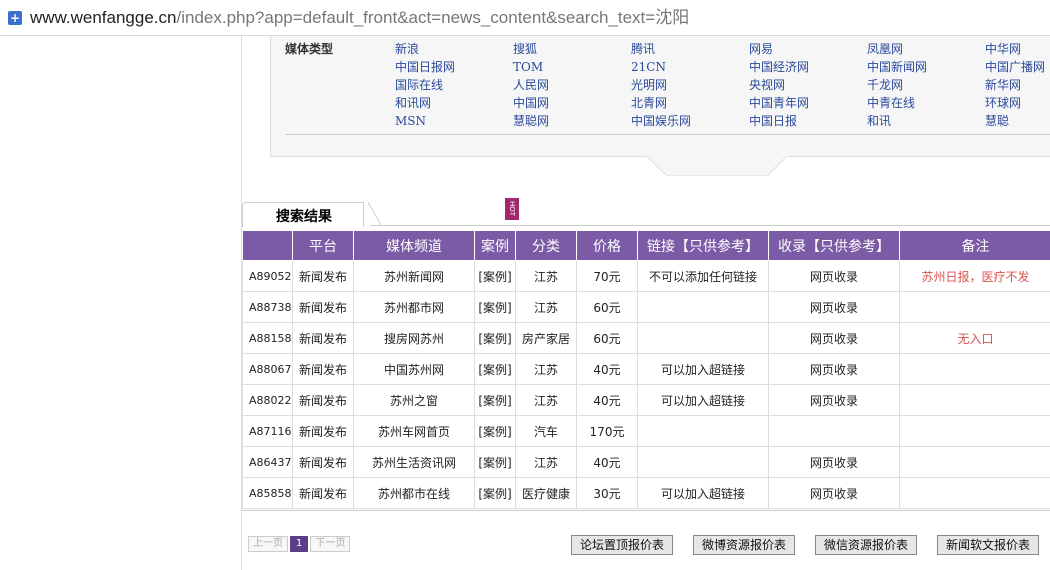 Image resolution: width=1050 pixels, height=570 pixels. Describe the element at coordinates (646, 431) in the screenshot. I see `table-row: A87116 新闻发布 苏州车网首页 [案例] 汽车 170元` at that location.